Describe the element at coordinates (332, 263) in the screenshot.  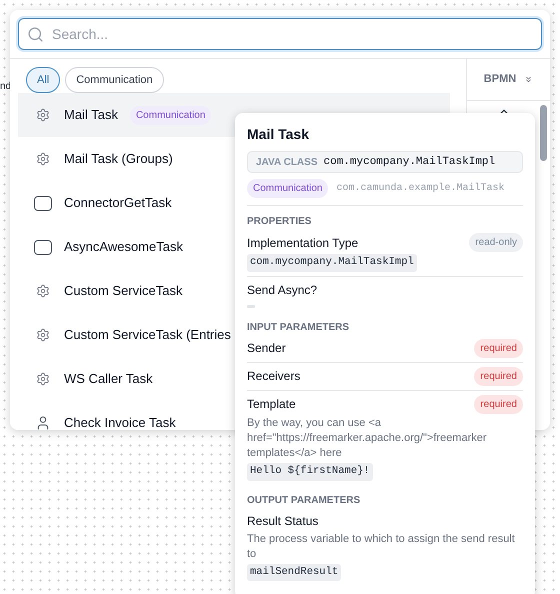
I see `property-value: com.mycompany.MailTaskImpl` at that location.